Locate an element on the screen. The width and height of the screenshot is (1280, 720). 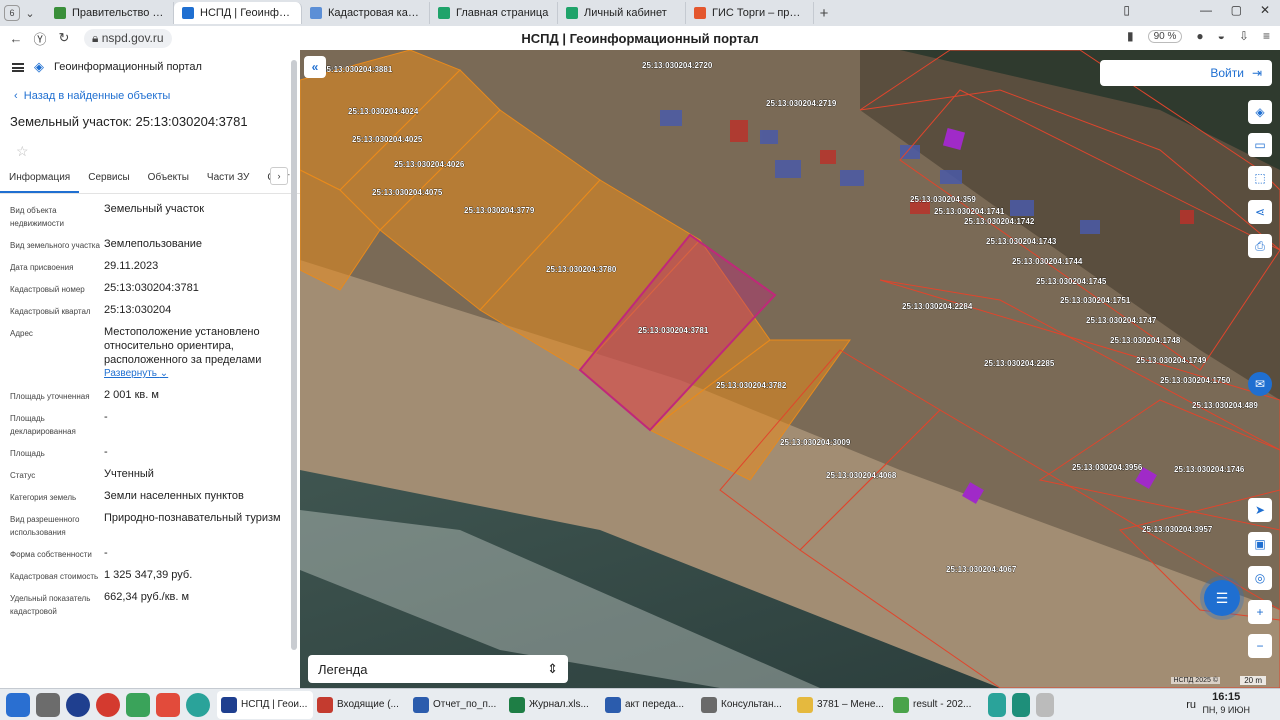
app-icon-green is located at coordinates (138, 704).